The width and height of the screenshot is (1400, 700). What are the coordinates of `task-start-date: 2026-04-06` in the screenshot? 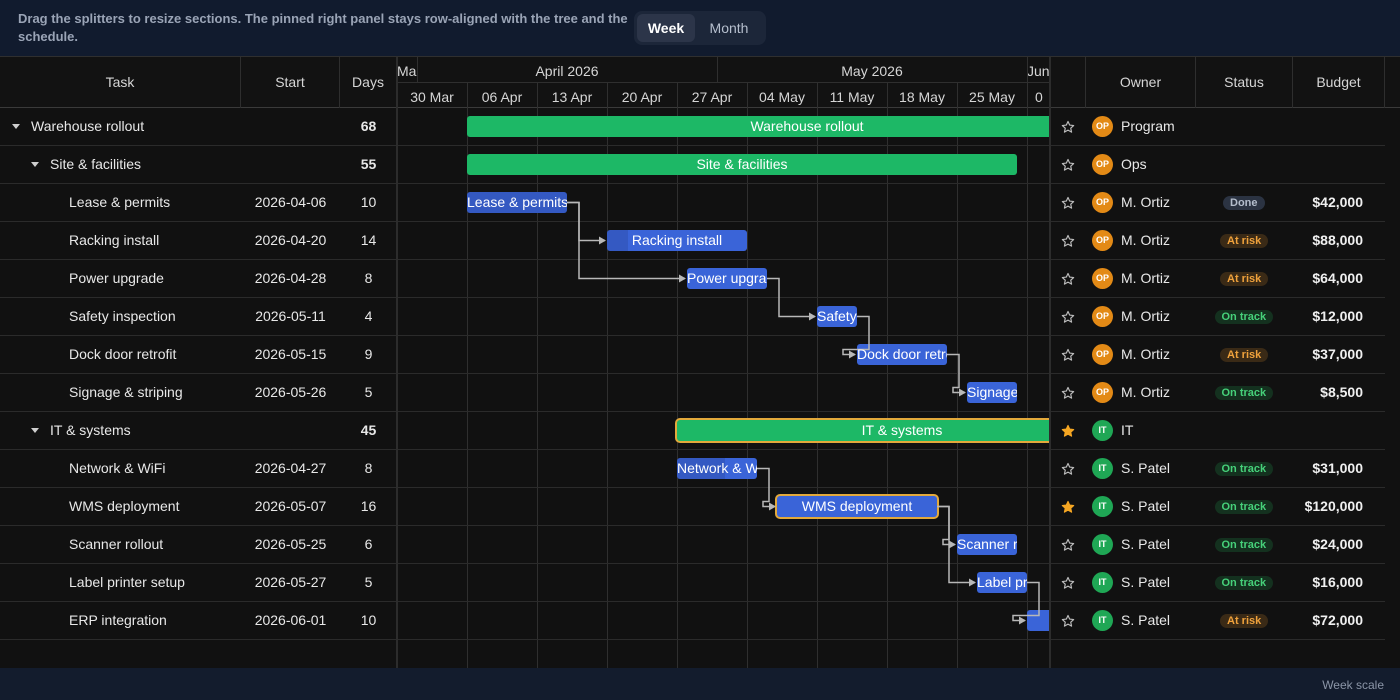 It's located at (290, 202).